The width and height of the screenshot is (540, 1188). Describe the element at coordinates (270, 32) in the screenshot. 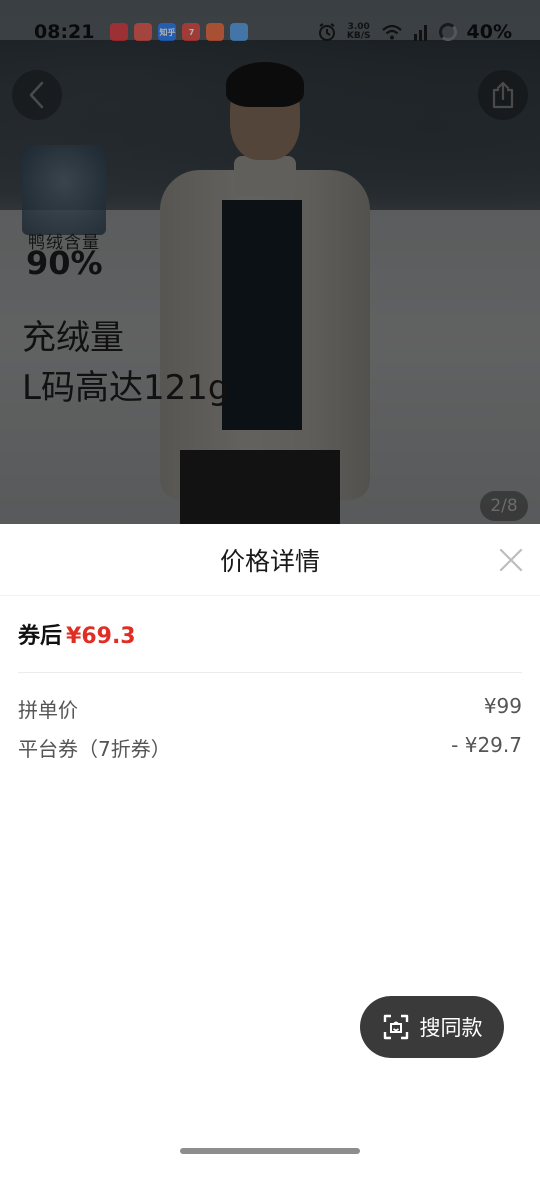

I see `status-bar: 08:21 知乎 7 3.00 KB/S 40%` at that location.